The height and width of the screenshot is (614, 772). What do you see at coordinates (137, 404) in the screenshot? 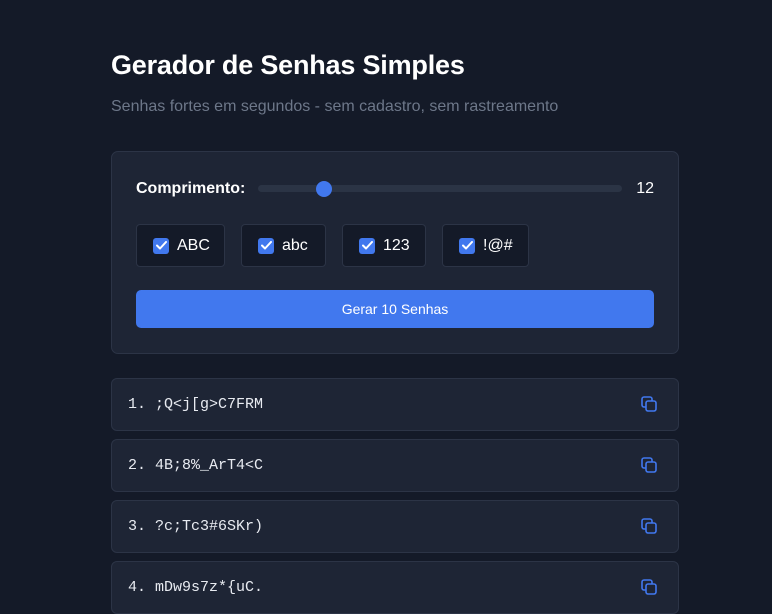
I see `password-index: 1.` at bounding box center [137, 404].